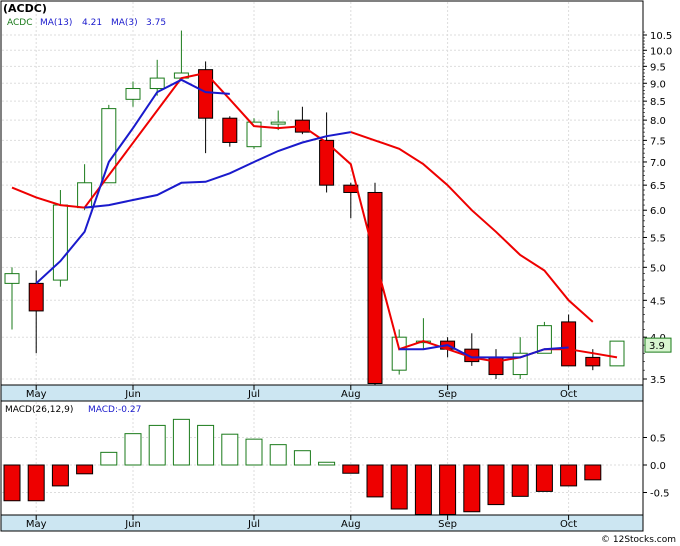  Describe the element at coordinates (92, 23) in the screenshot. I see `legend-ma-long-value: 4.21` at that location.